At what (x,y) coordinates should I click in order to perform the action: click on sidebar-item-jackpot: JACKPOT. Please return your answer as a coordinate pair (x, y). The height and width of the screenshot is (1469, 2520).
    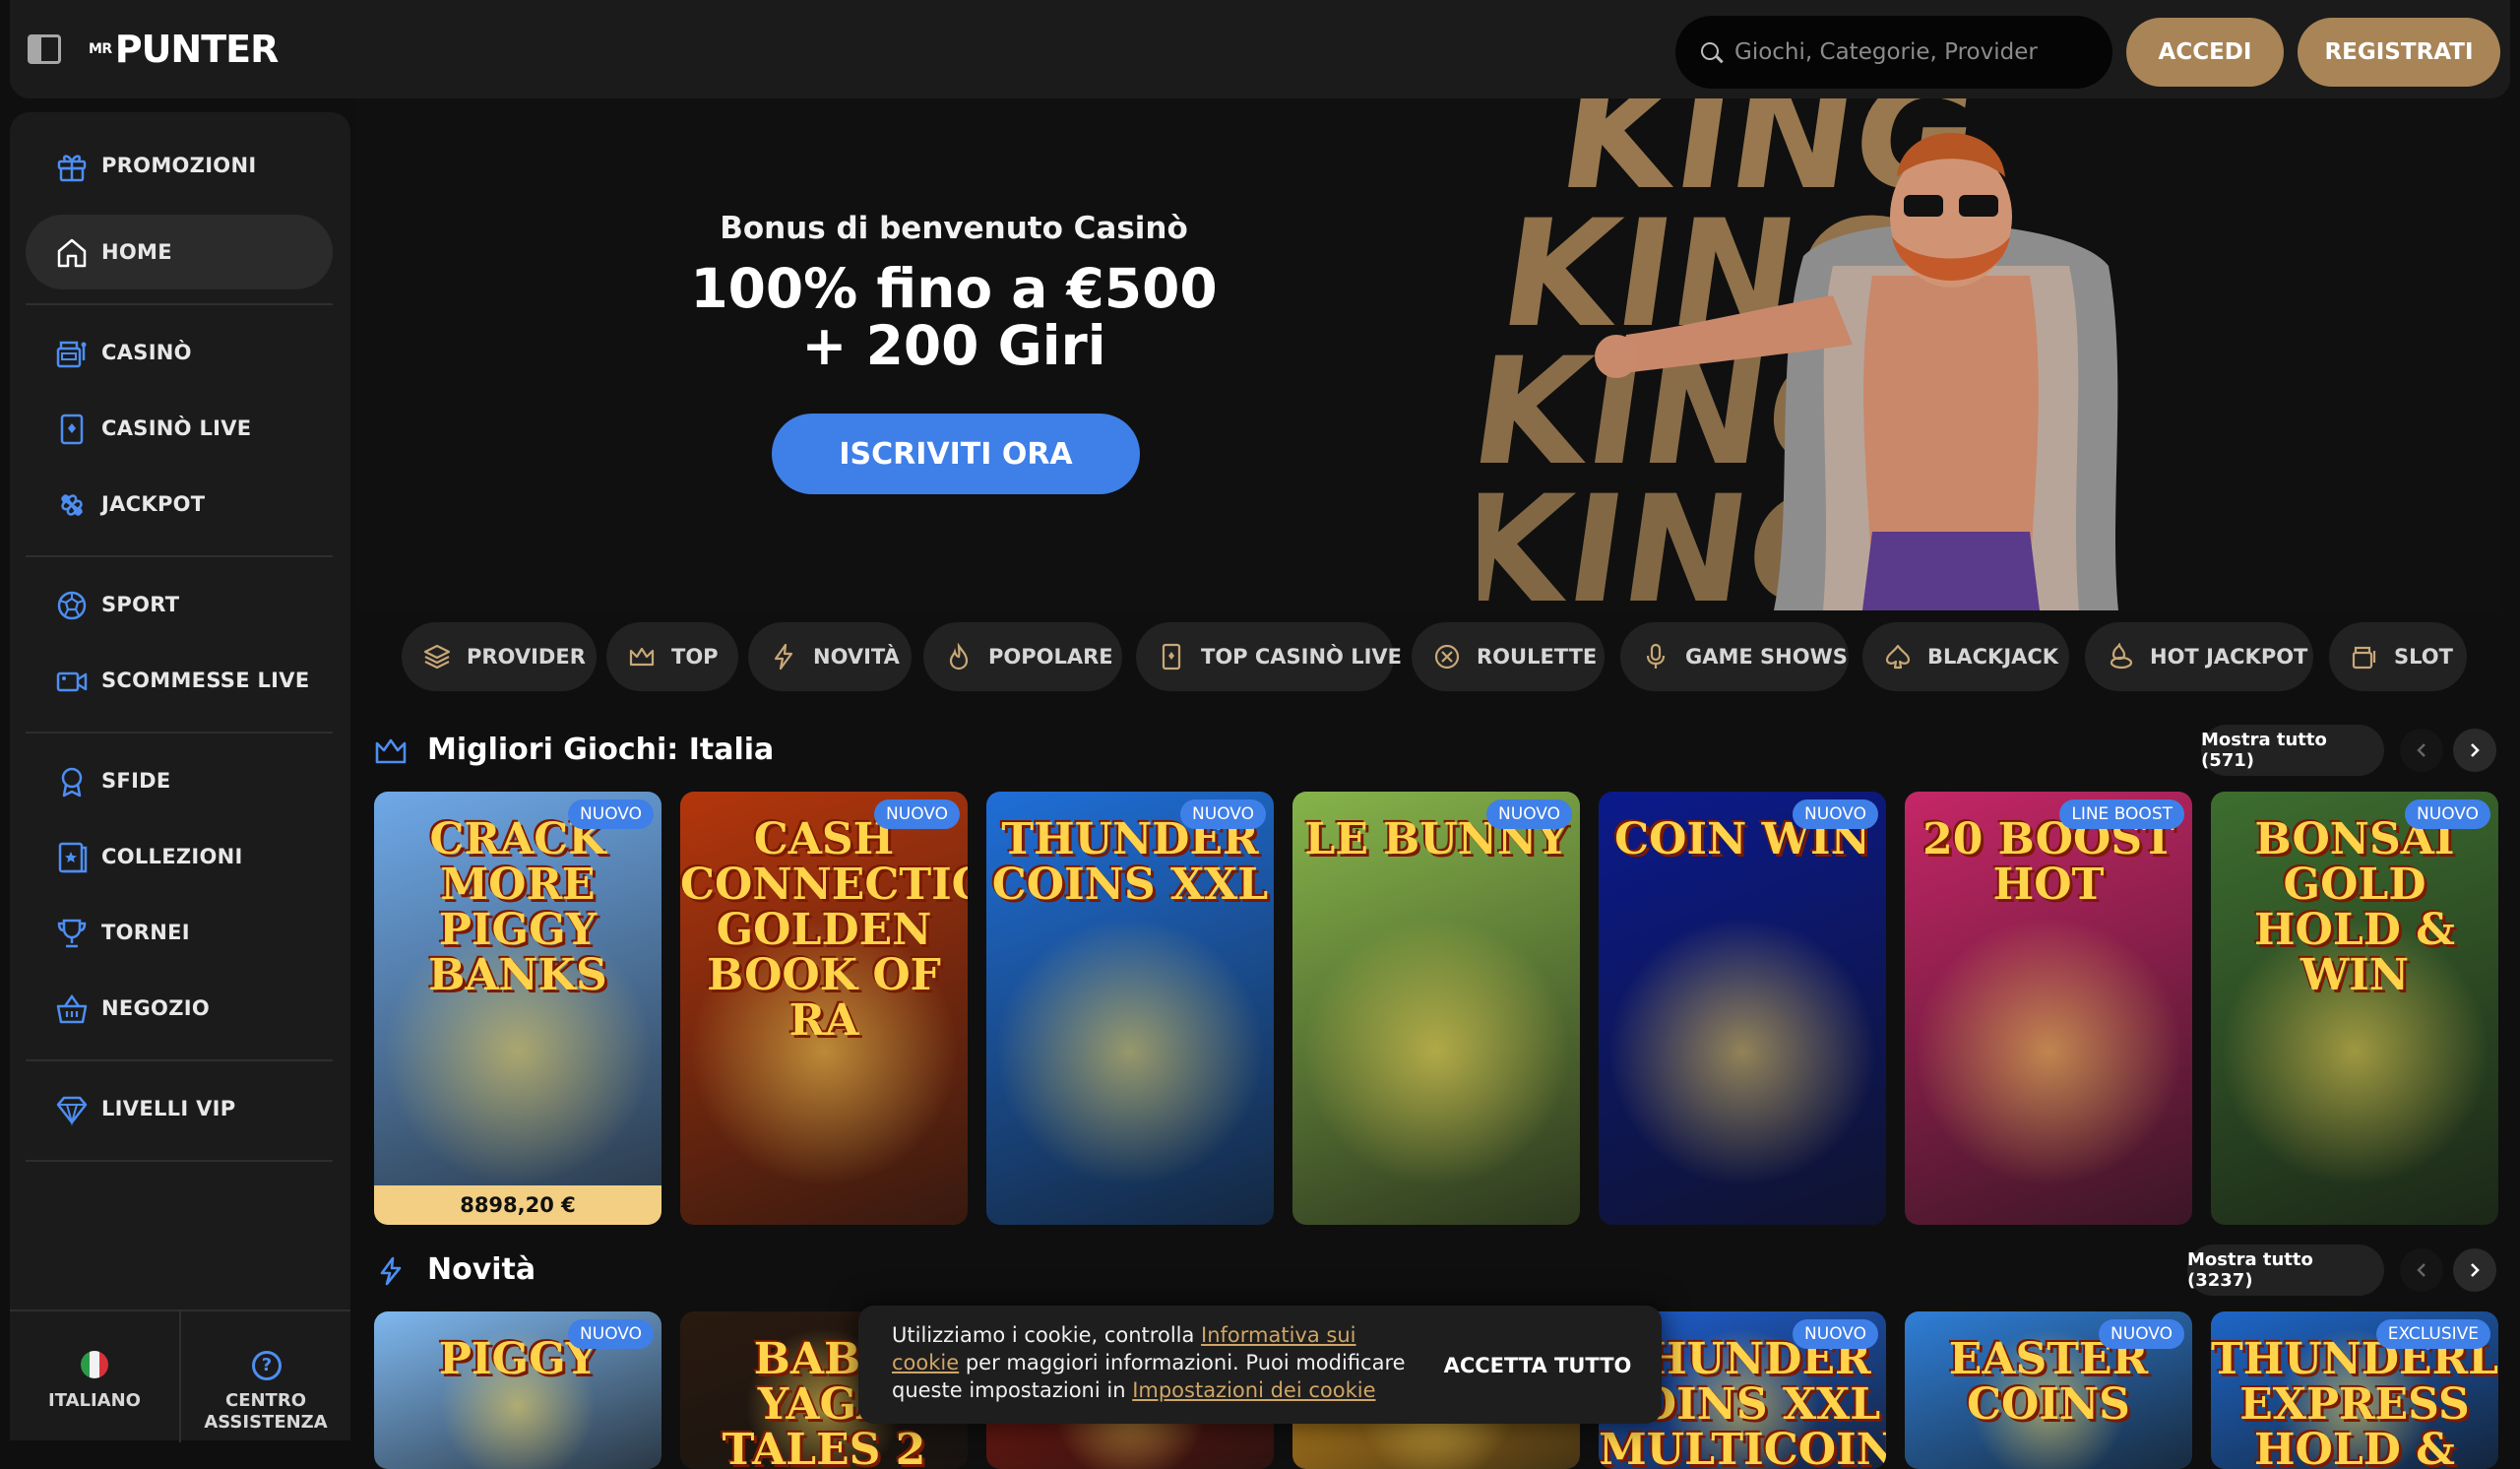
    Looking at the image, I should click on (179, 504).